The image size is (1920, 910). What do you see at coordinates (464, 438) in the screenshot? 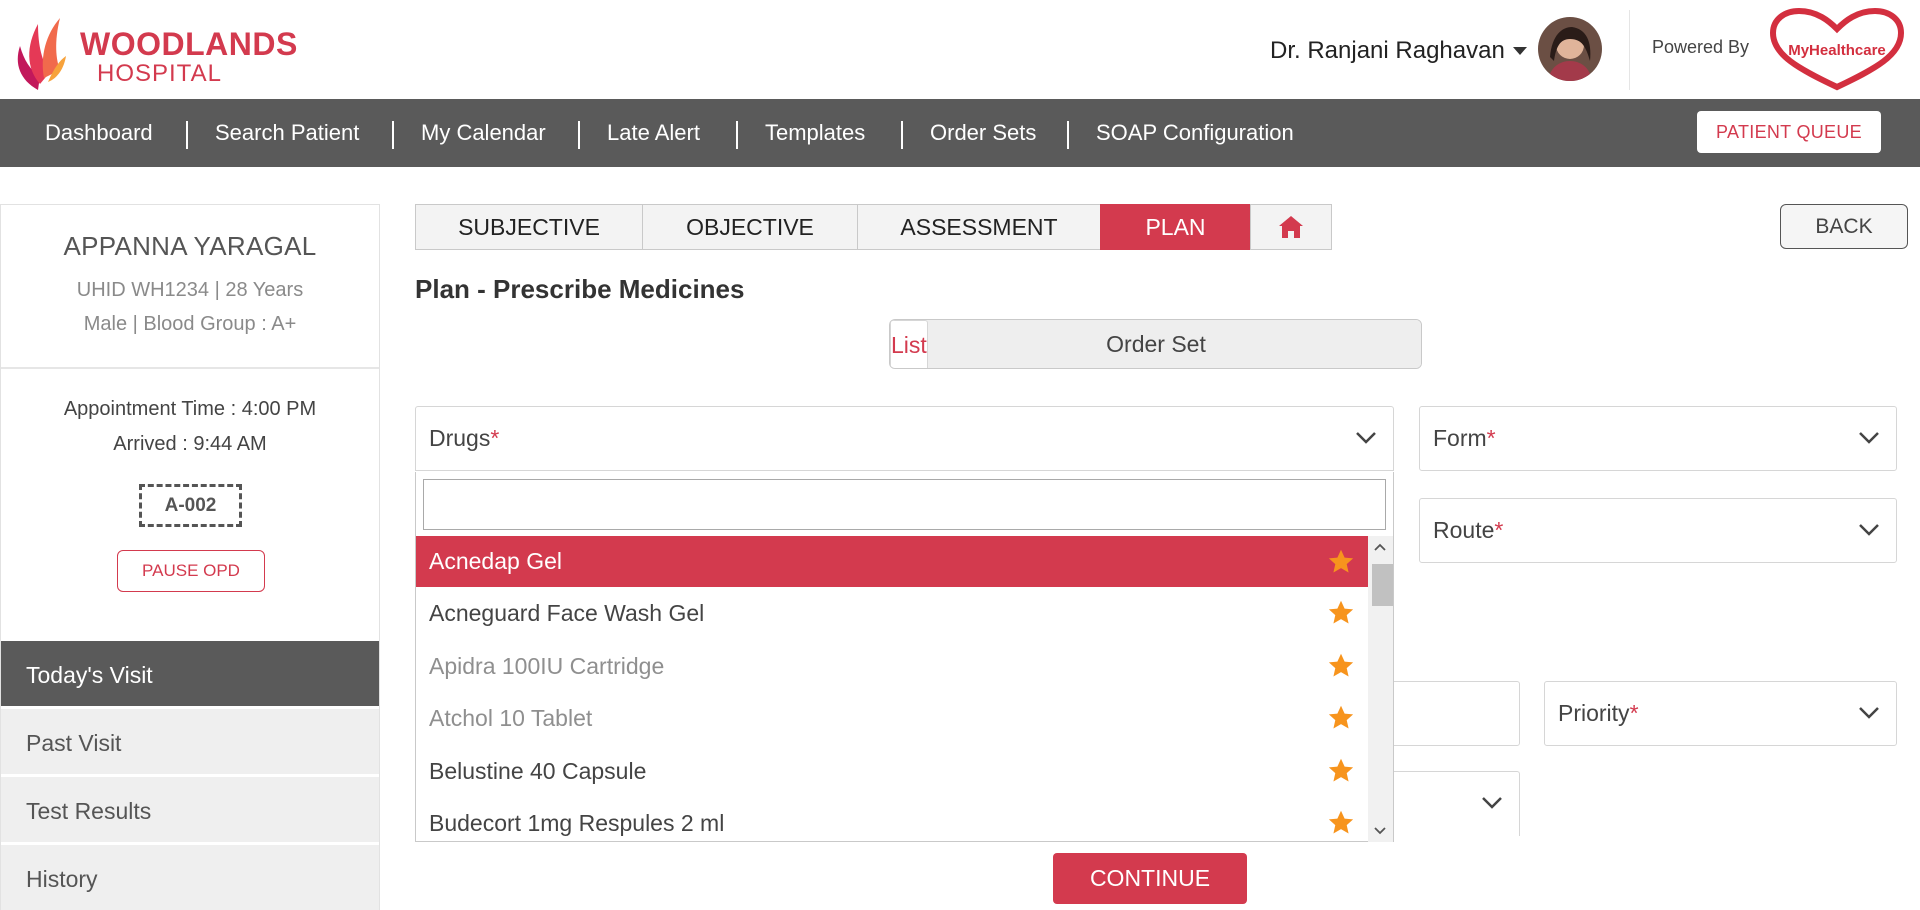
I see `drugs-label: Drugs*` at bounding box center [464, 438].